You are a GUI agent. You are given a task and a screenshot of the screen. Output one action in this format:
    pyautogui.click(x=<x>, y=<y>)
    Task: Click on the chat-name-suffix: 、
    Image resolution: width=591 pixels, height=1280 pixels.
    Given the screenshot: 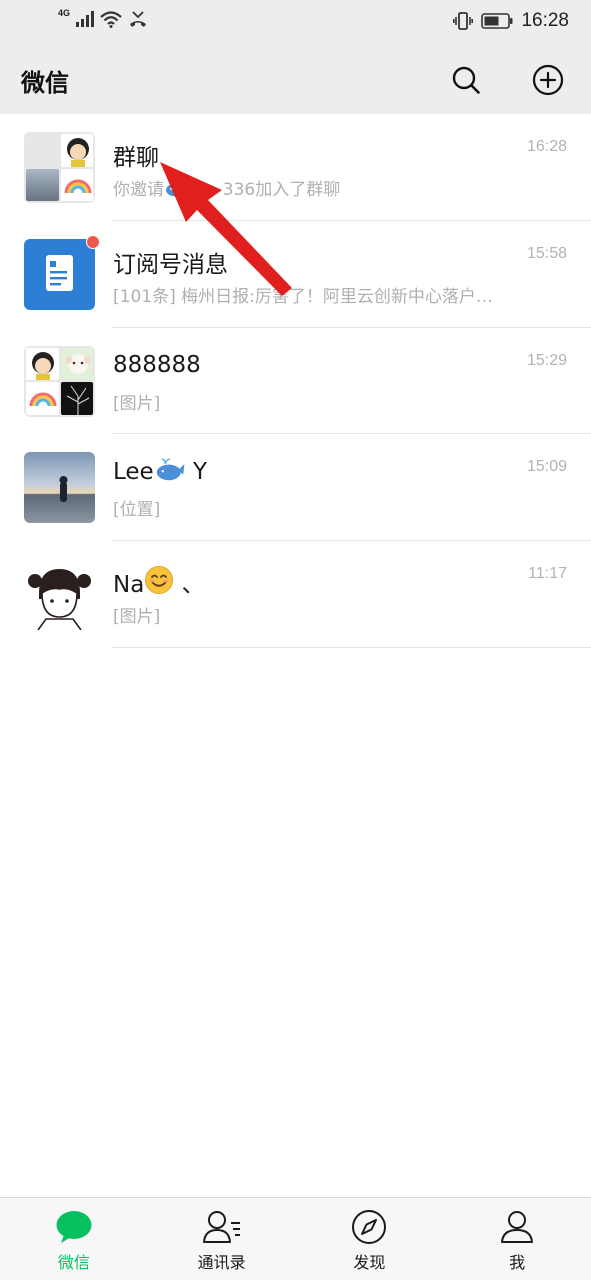 What is the action you would take?
    pyautogui.click(x=189, y=585)
    